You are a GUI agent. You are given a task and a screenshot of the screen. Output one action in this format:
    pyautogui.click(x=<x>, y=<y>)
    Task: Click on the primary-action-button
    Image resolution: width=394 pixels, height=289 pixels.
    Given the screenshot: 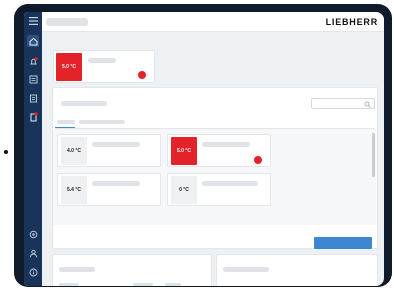 What is the action you would take?
    pyautogui.click(x=343, y=243)
    